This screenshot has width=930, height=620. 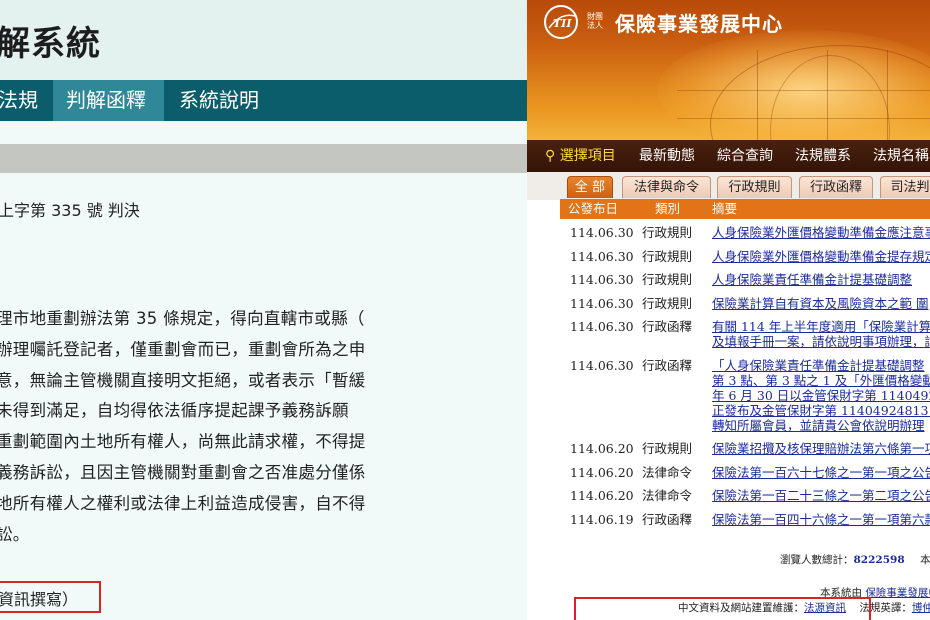 I want to click on top-menu: ⚲ 選擇項目 最新動態 綜合查詢 法規體系 法規名稱, so click(x=728, y=156).